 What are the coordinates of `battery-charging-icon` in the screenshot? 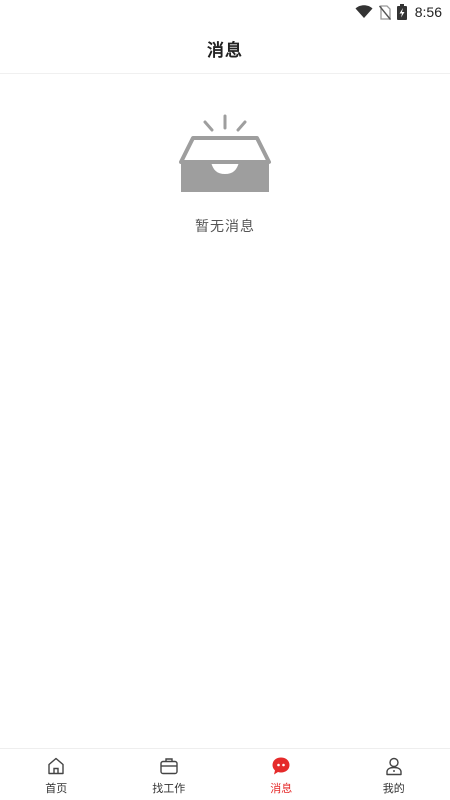 It's located at (401, 12).